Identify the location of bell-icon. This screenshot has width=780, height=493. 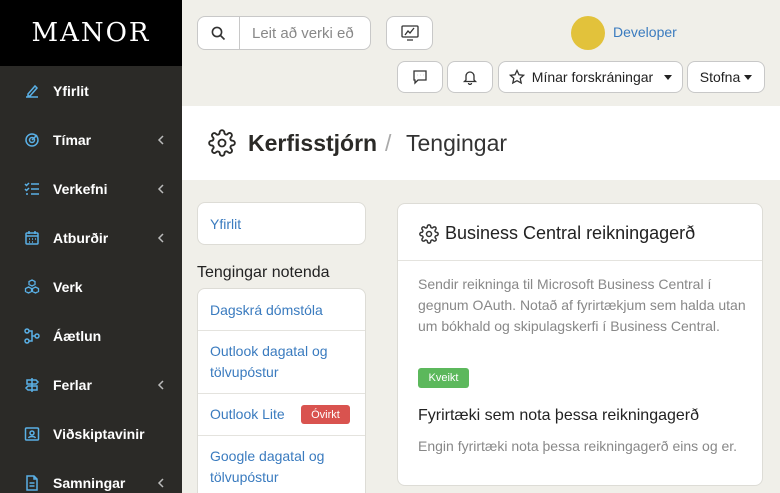
(470, 77).